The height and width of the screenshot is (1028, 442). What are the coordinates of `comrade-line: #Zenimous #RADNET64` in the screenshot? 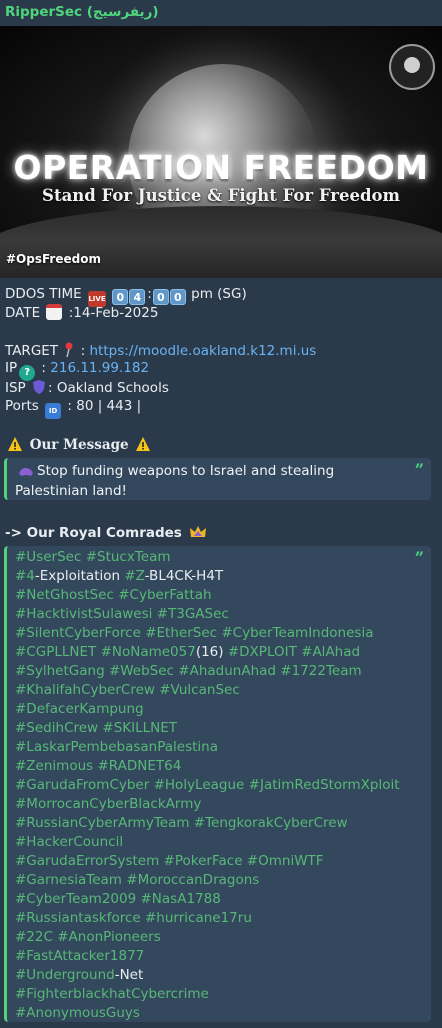 It's located at (211, 766).